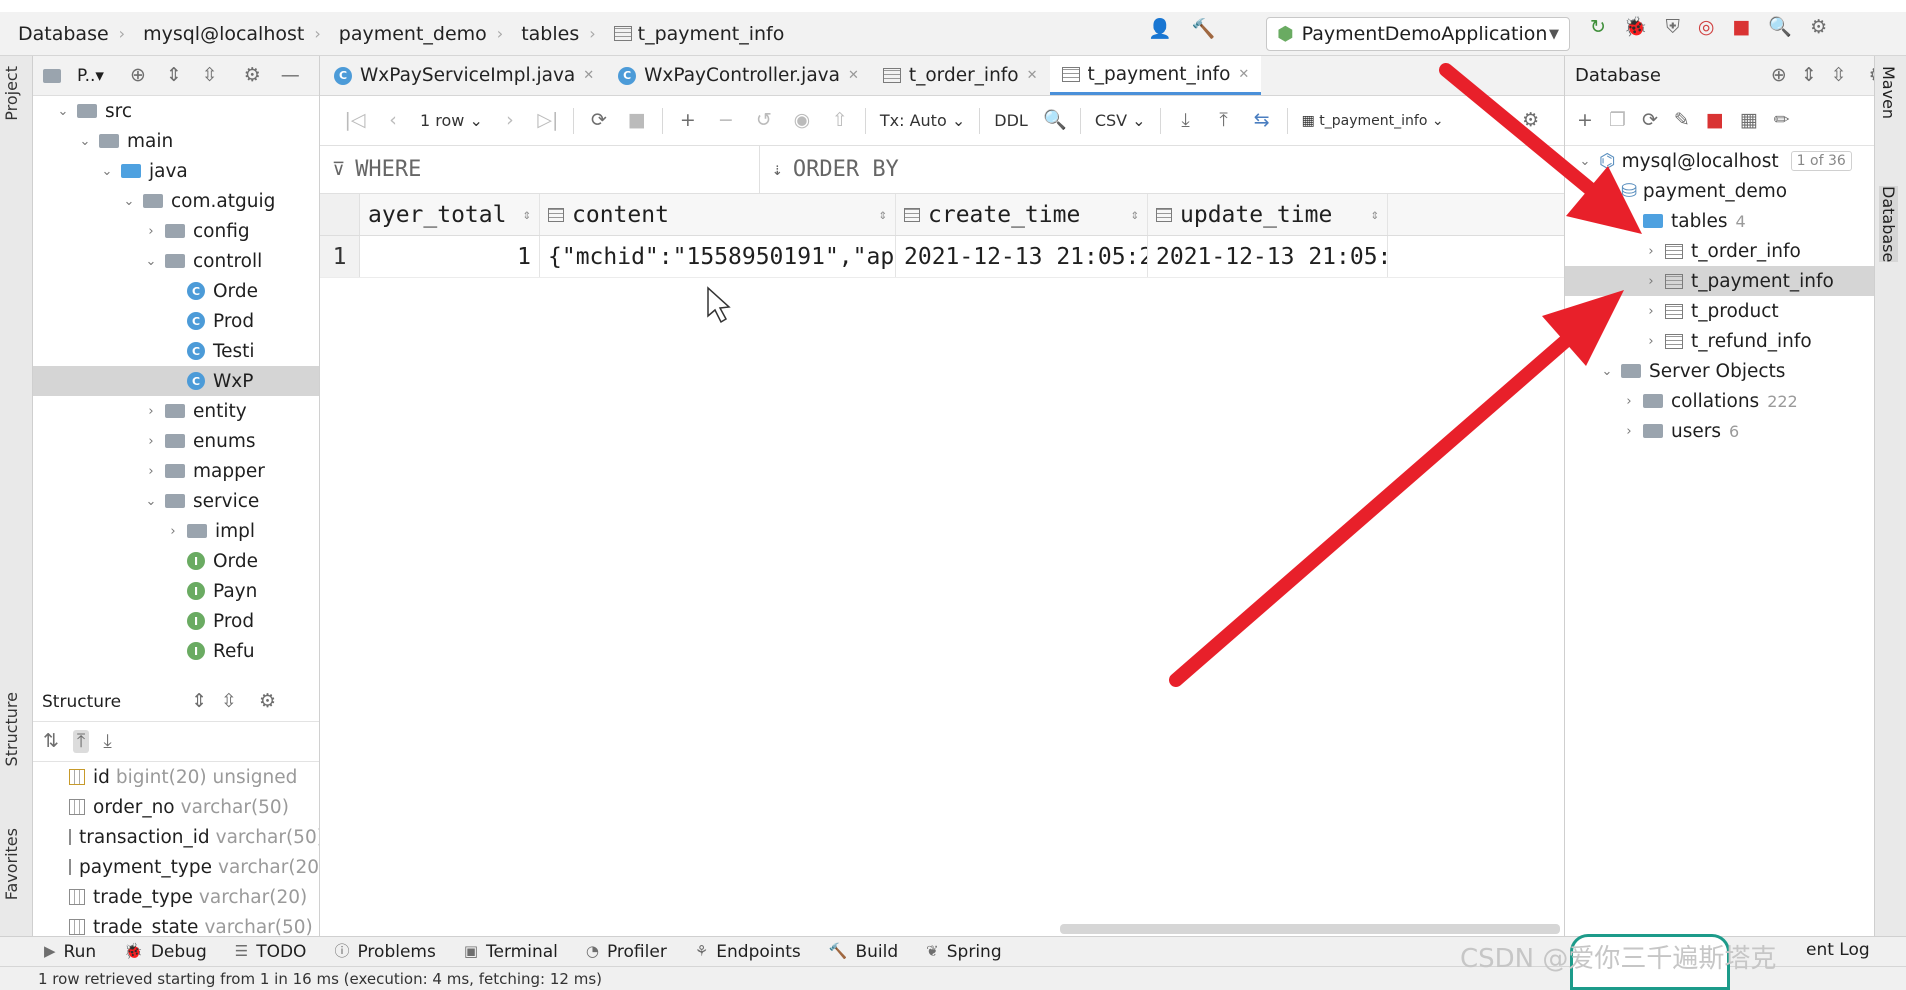 The height and width of the screenshot is (990, 1906). I want to click on table-view-icon: ▦, so click(1749, 120).